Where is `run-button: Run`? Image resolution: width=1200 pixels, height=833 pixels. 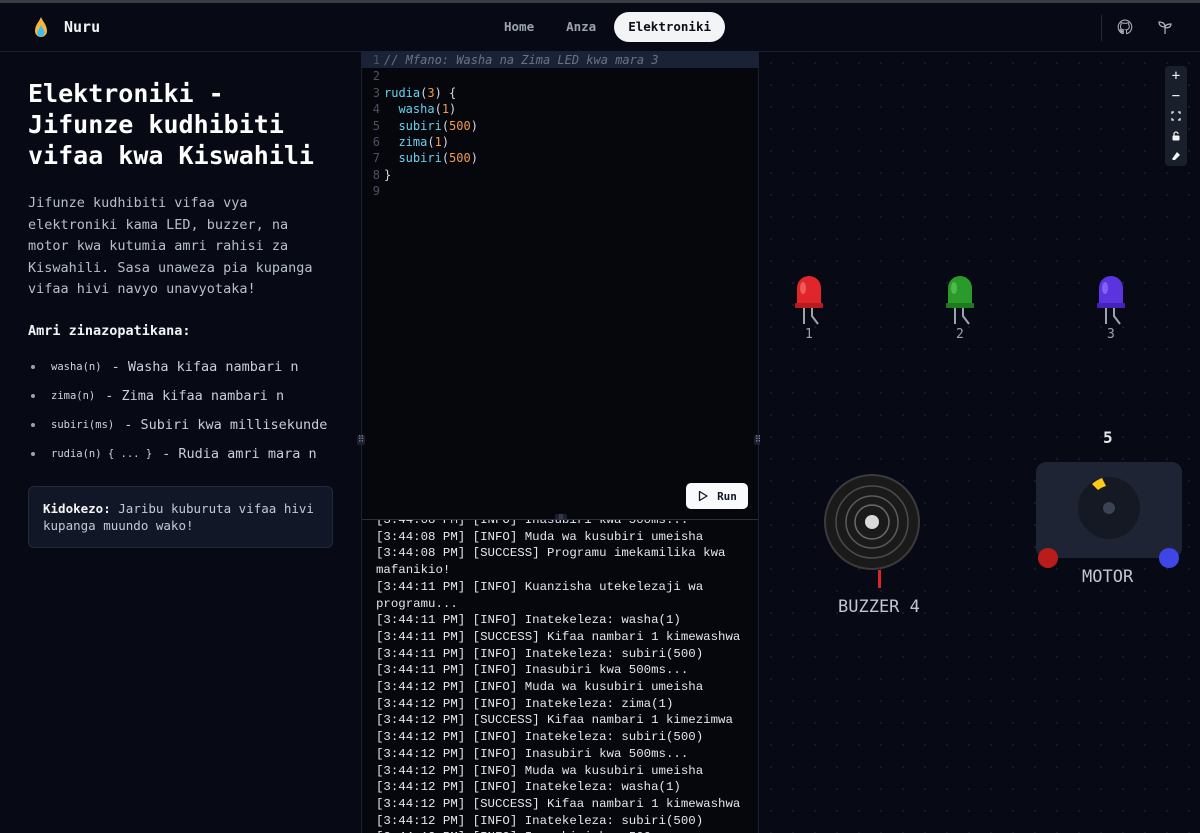 run-button: Run is located at coordinates (717, 496).